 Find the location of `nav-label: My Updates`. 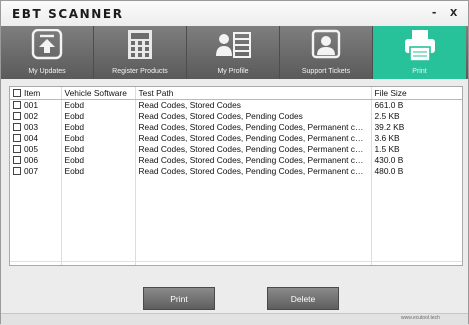

nav-label: My Updates is located at coordinates (47, 71).